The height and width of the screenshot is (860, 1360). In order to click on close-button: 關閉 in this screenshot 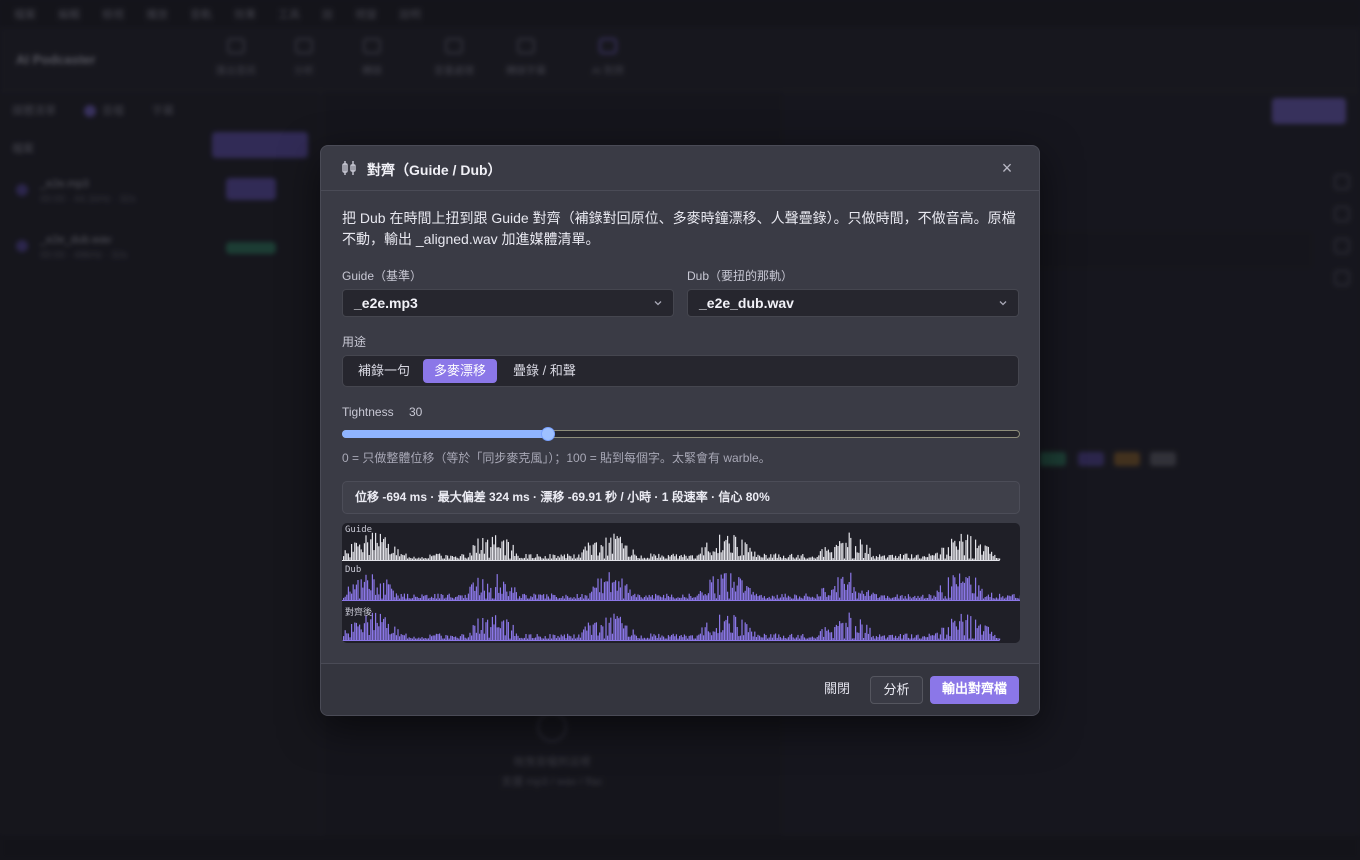, I will do `click(837, 690)`.